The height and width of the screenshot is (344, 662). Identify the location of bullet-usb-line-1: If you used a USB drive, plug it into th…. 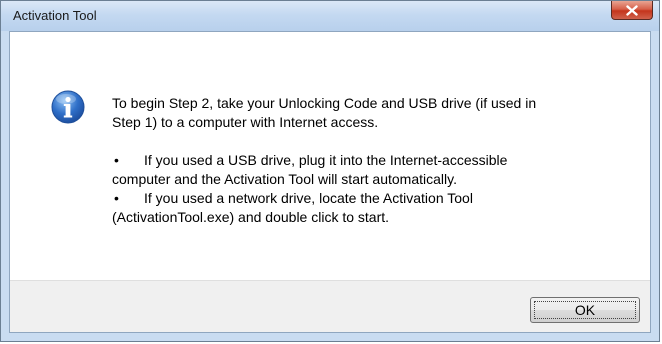
(326, 160).